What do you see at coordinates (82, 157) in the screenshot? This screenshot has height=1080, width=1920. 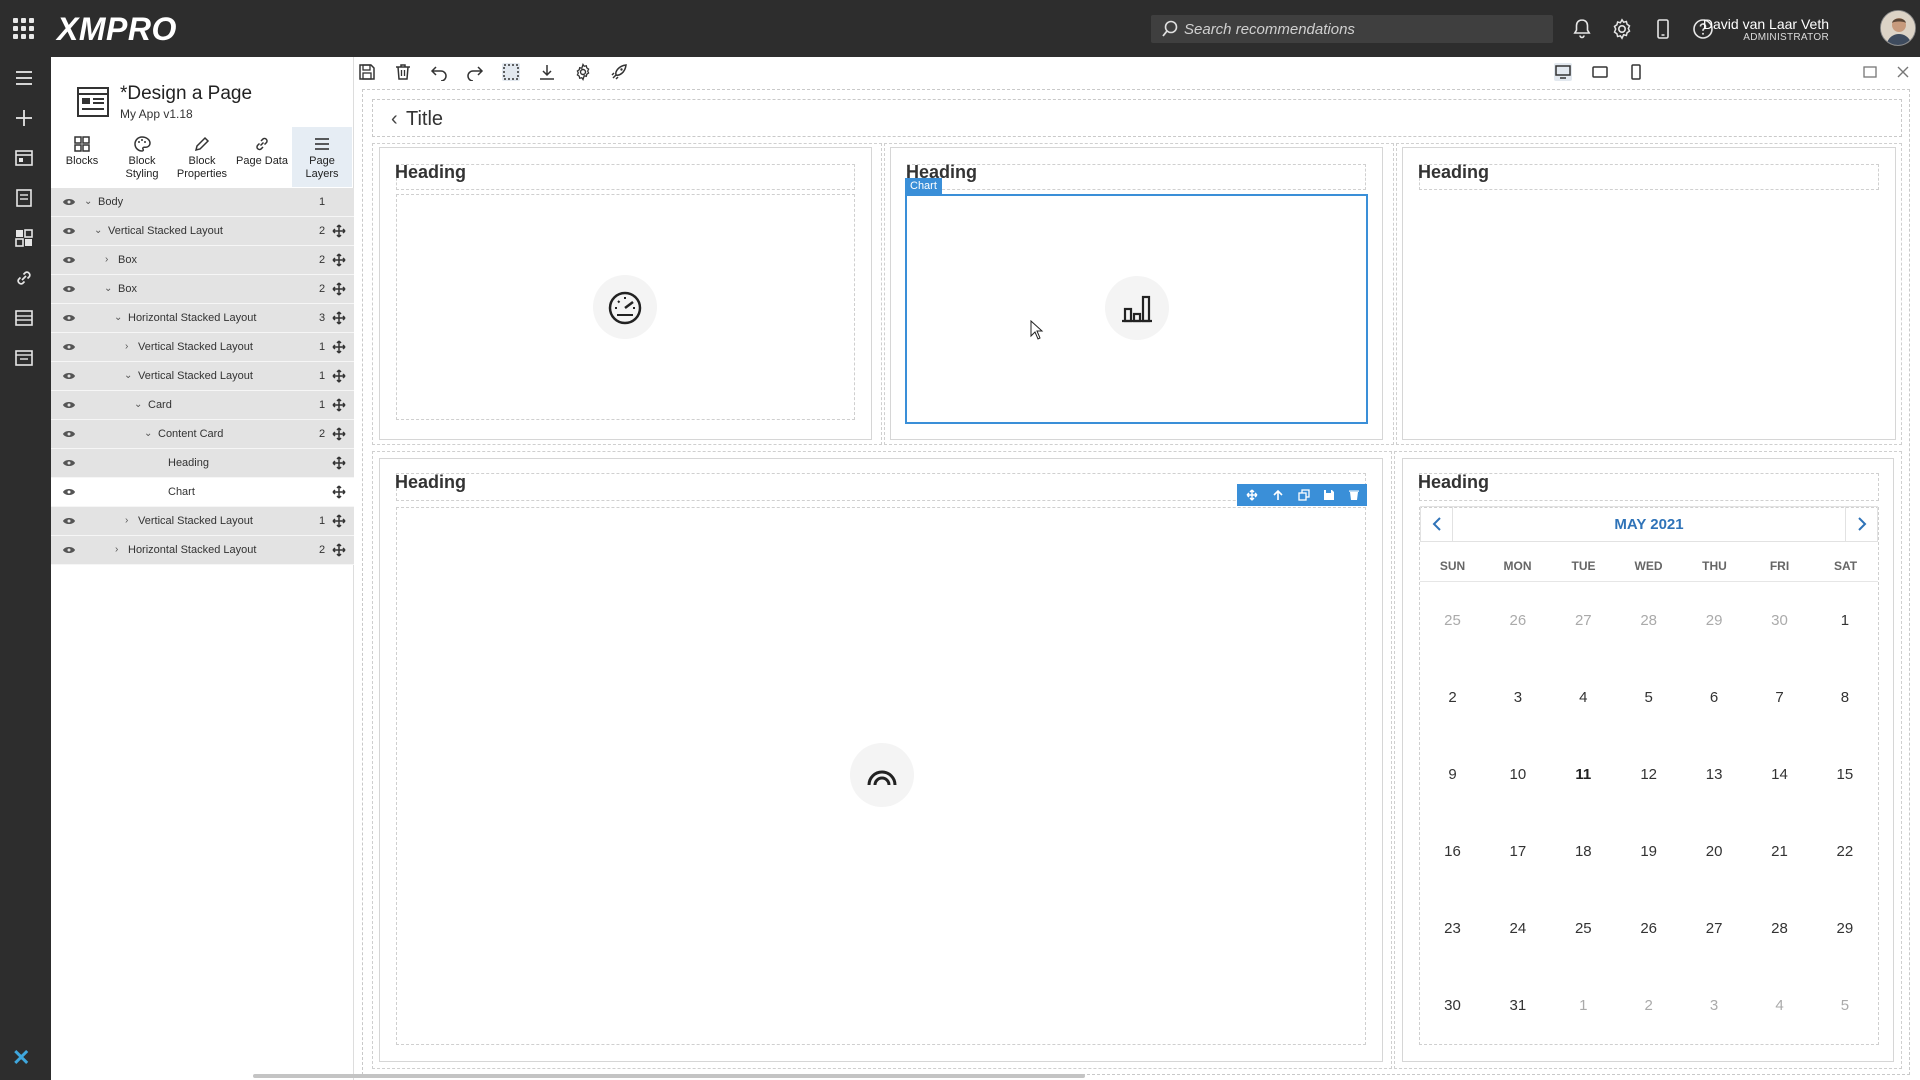 I see `tab-blocks: Blocks` at bounding box center [82, 157].